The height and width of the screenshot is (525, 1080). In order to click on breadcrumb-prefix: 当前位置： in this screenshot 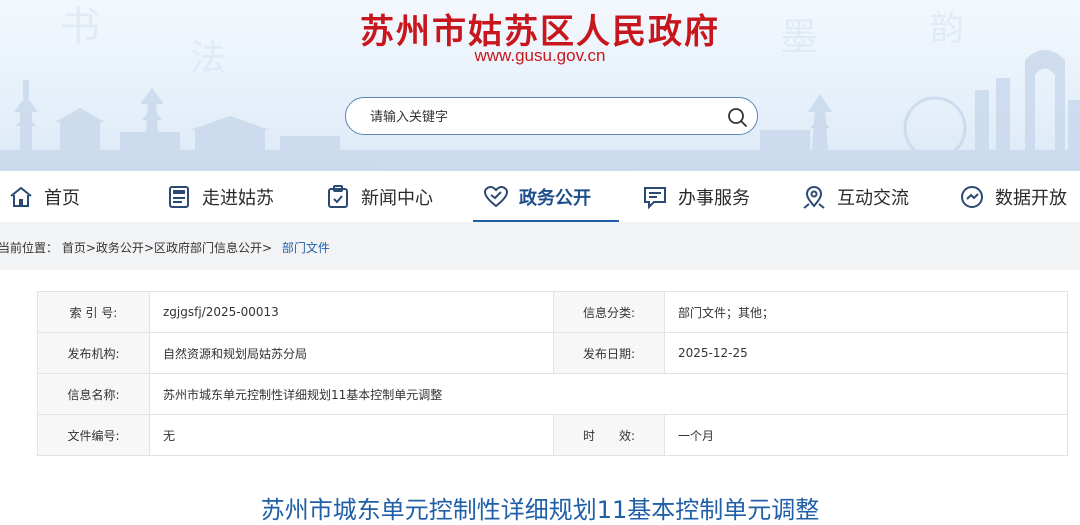, I will do `click(29, 248)`.